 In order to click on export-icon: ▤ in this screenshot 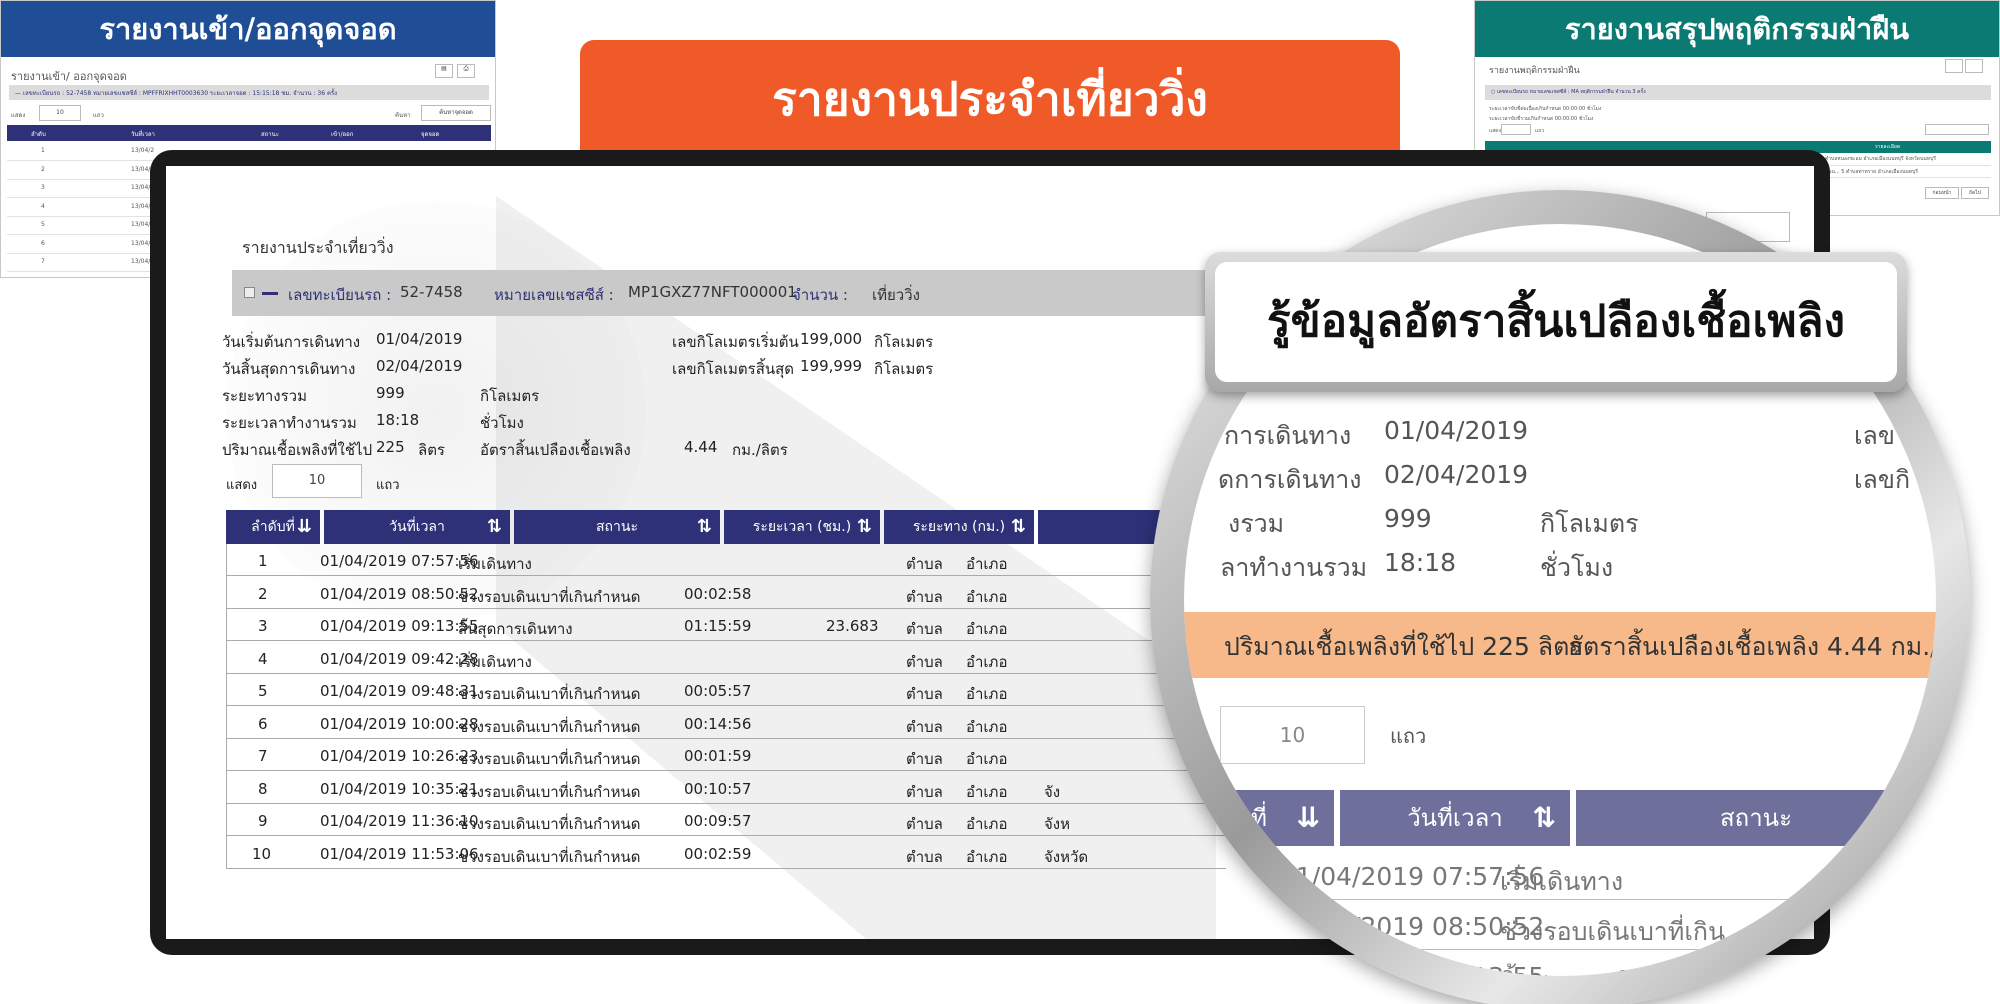, I will do `click(444, 71)`.